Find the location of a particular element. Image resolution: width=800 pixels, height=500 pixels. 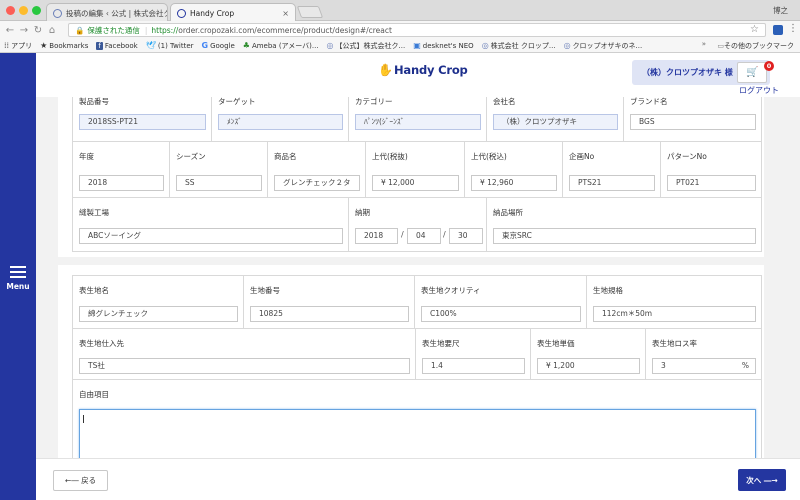

fabric-name-input: 綿グレンチェック is located at coordinates (158, 314).